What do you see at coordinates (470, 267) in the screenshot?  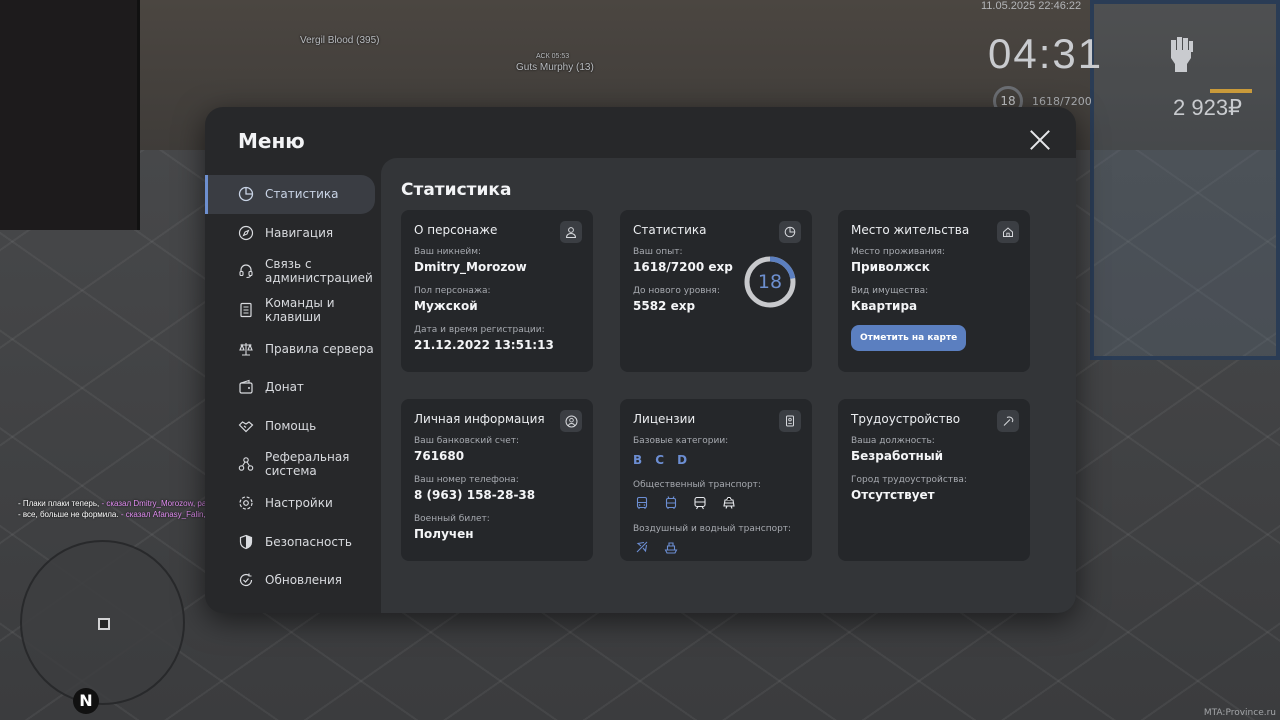 I see `nickname-value: Dmitry_Morozow` at bounding box center [470, 267].